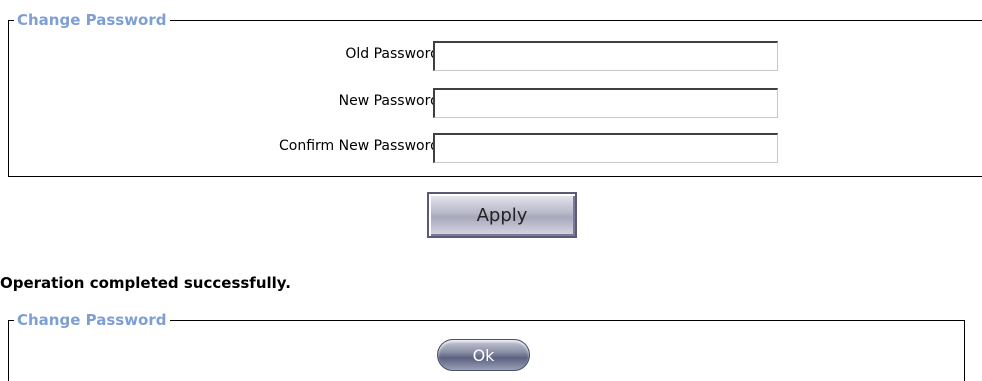 The height and width of the screenshot is (381, 982). I want to click on confirm-new-password-row: Confirm New Password, so click(495, 148).